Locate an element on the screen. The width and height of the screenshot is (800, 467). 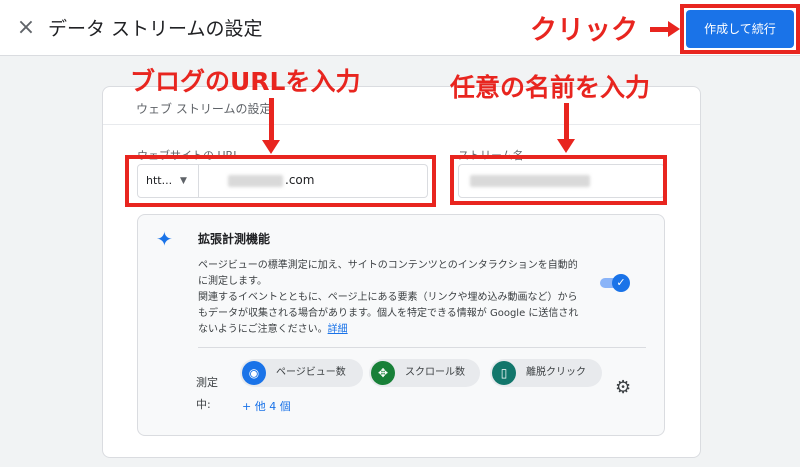
description-line: 関連するイベントとともに、ページ上にある要素（リンクや埋め込み動画など）から is located at coordinates (388, 297).